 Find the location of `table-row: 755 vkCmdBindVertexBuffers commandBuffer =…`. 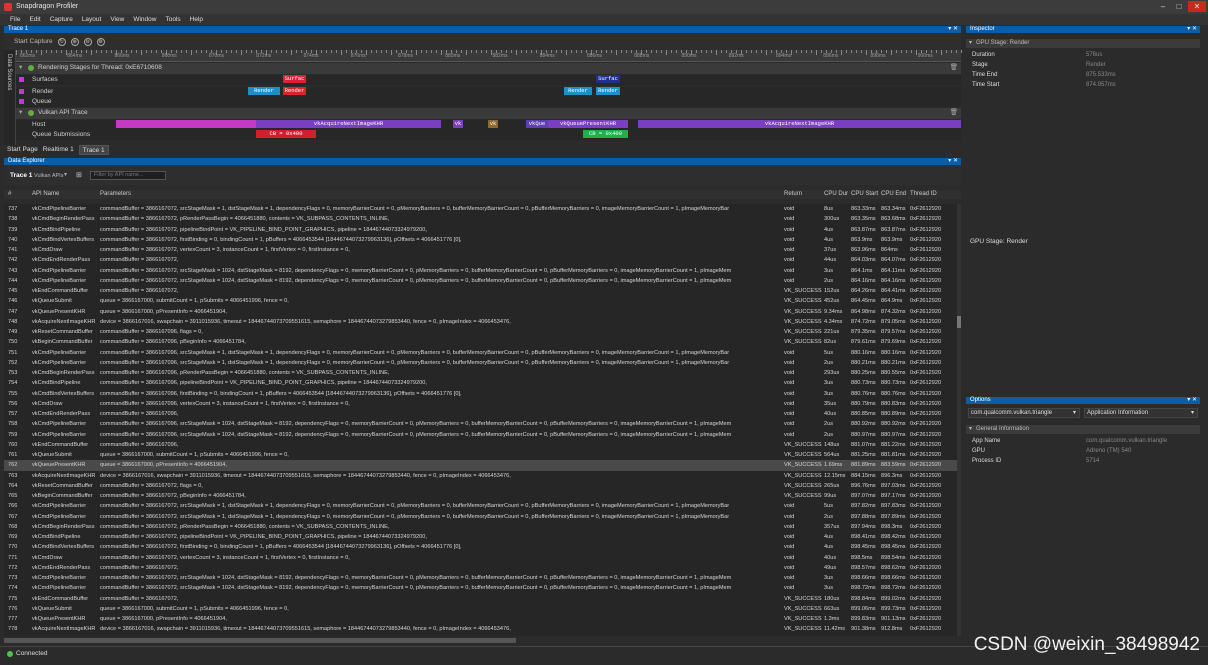

table-row: 755 vkCmdBindVertexBuffers commandBuffer =… is located at coordinates (480, 394).